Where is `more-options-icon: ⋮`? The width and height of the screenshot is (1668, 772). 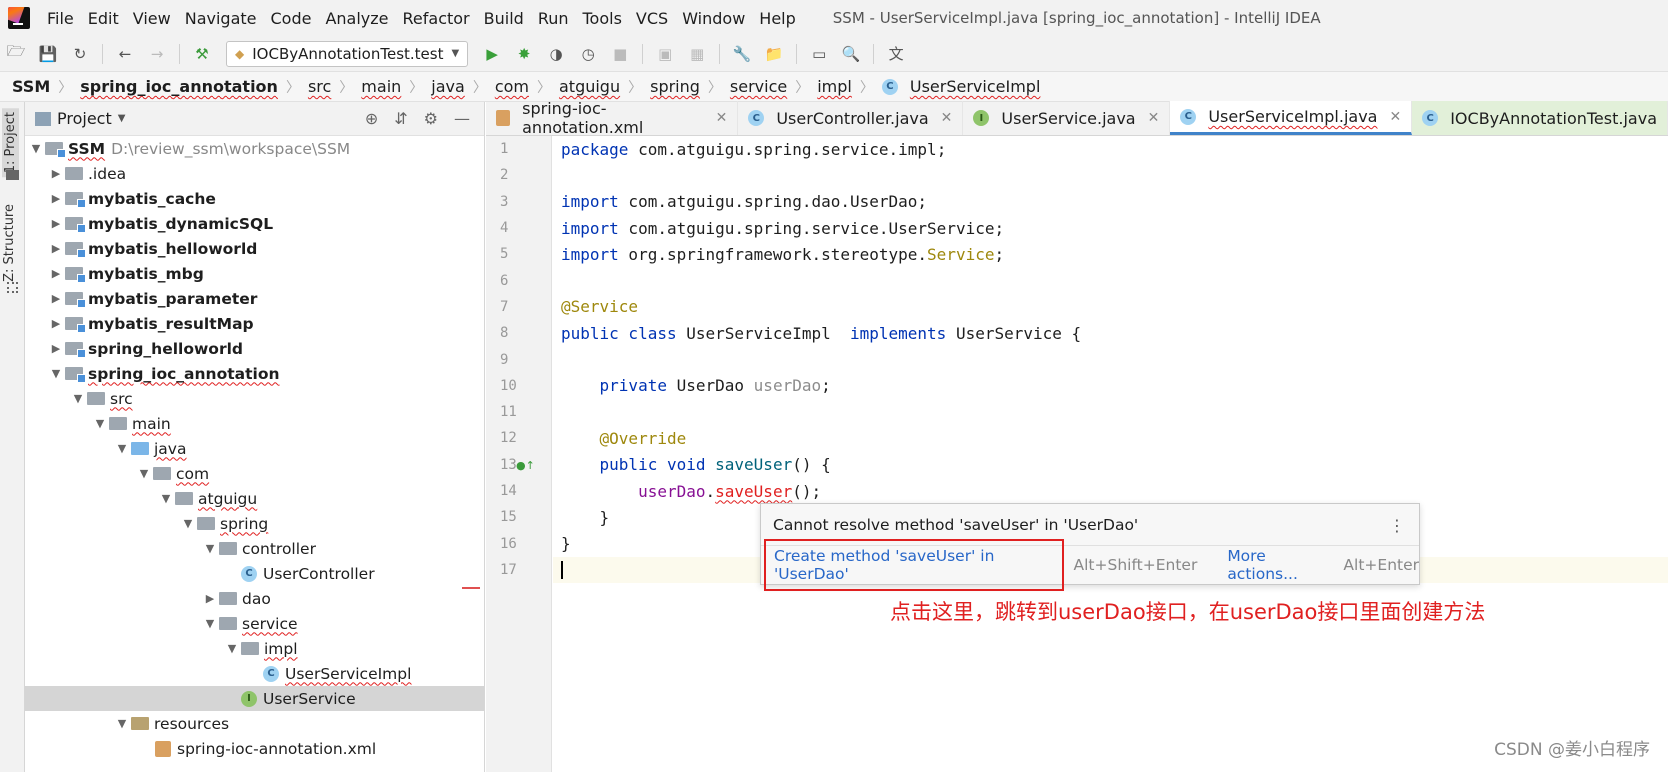
more-options-icon: ⋮ is located at coordinates (1397, 525).